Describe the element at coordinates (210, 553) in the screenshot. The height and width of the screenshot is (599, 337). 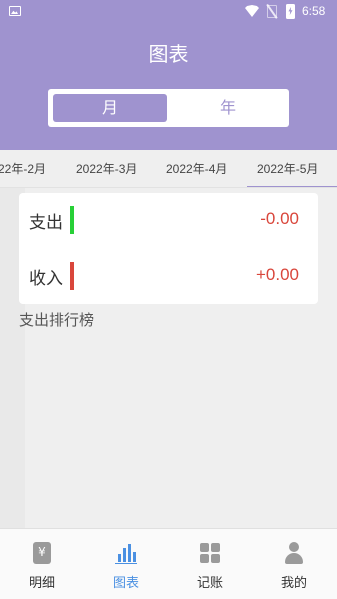
I see `grid-icon` at that location.